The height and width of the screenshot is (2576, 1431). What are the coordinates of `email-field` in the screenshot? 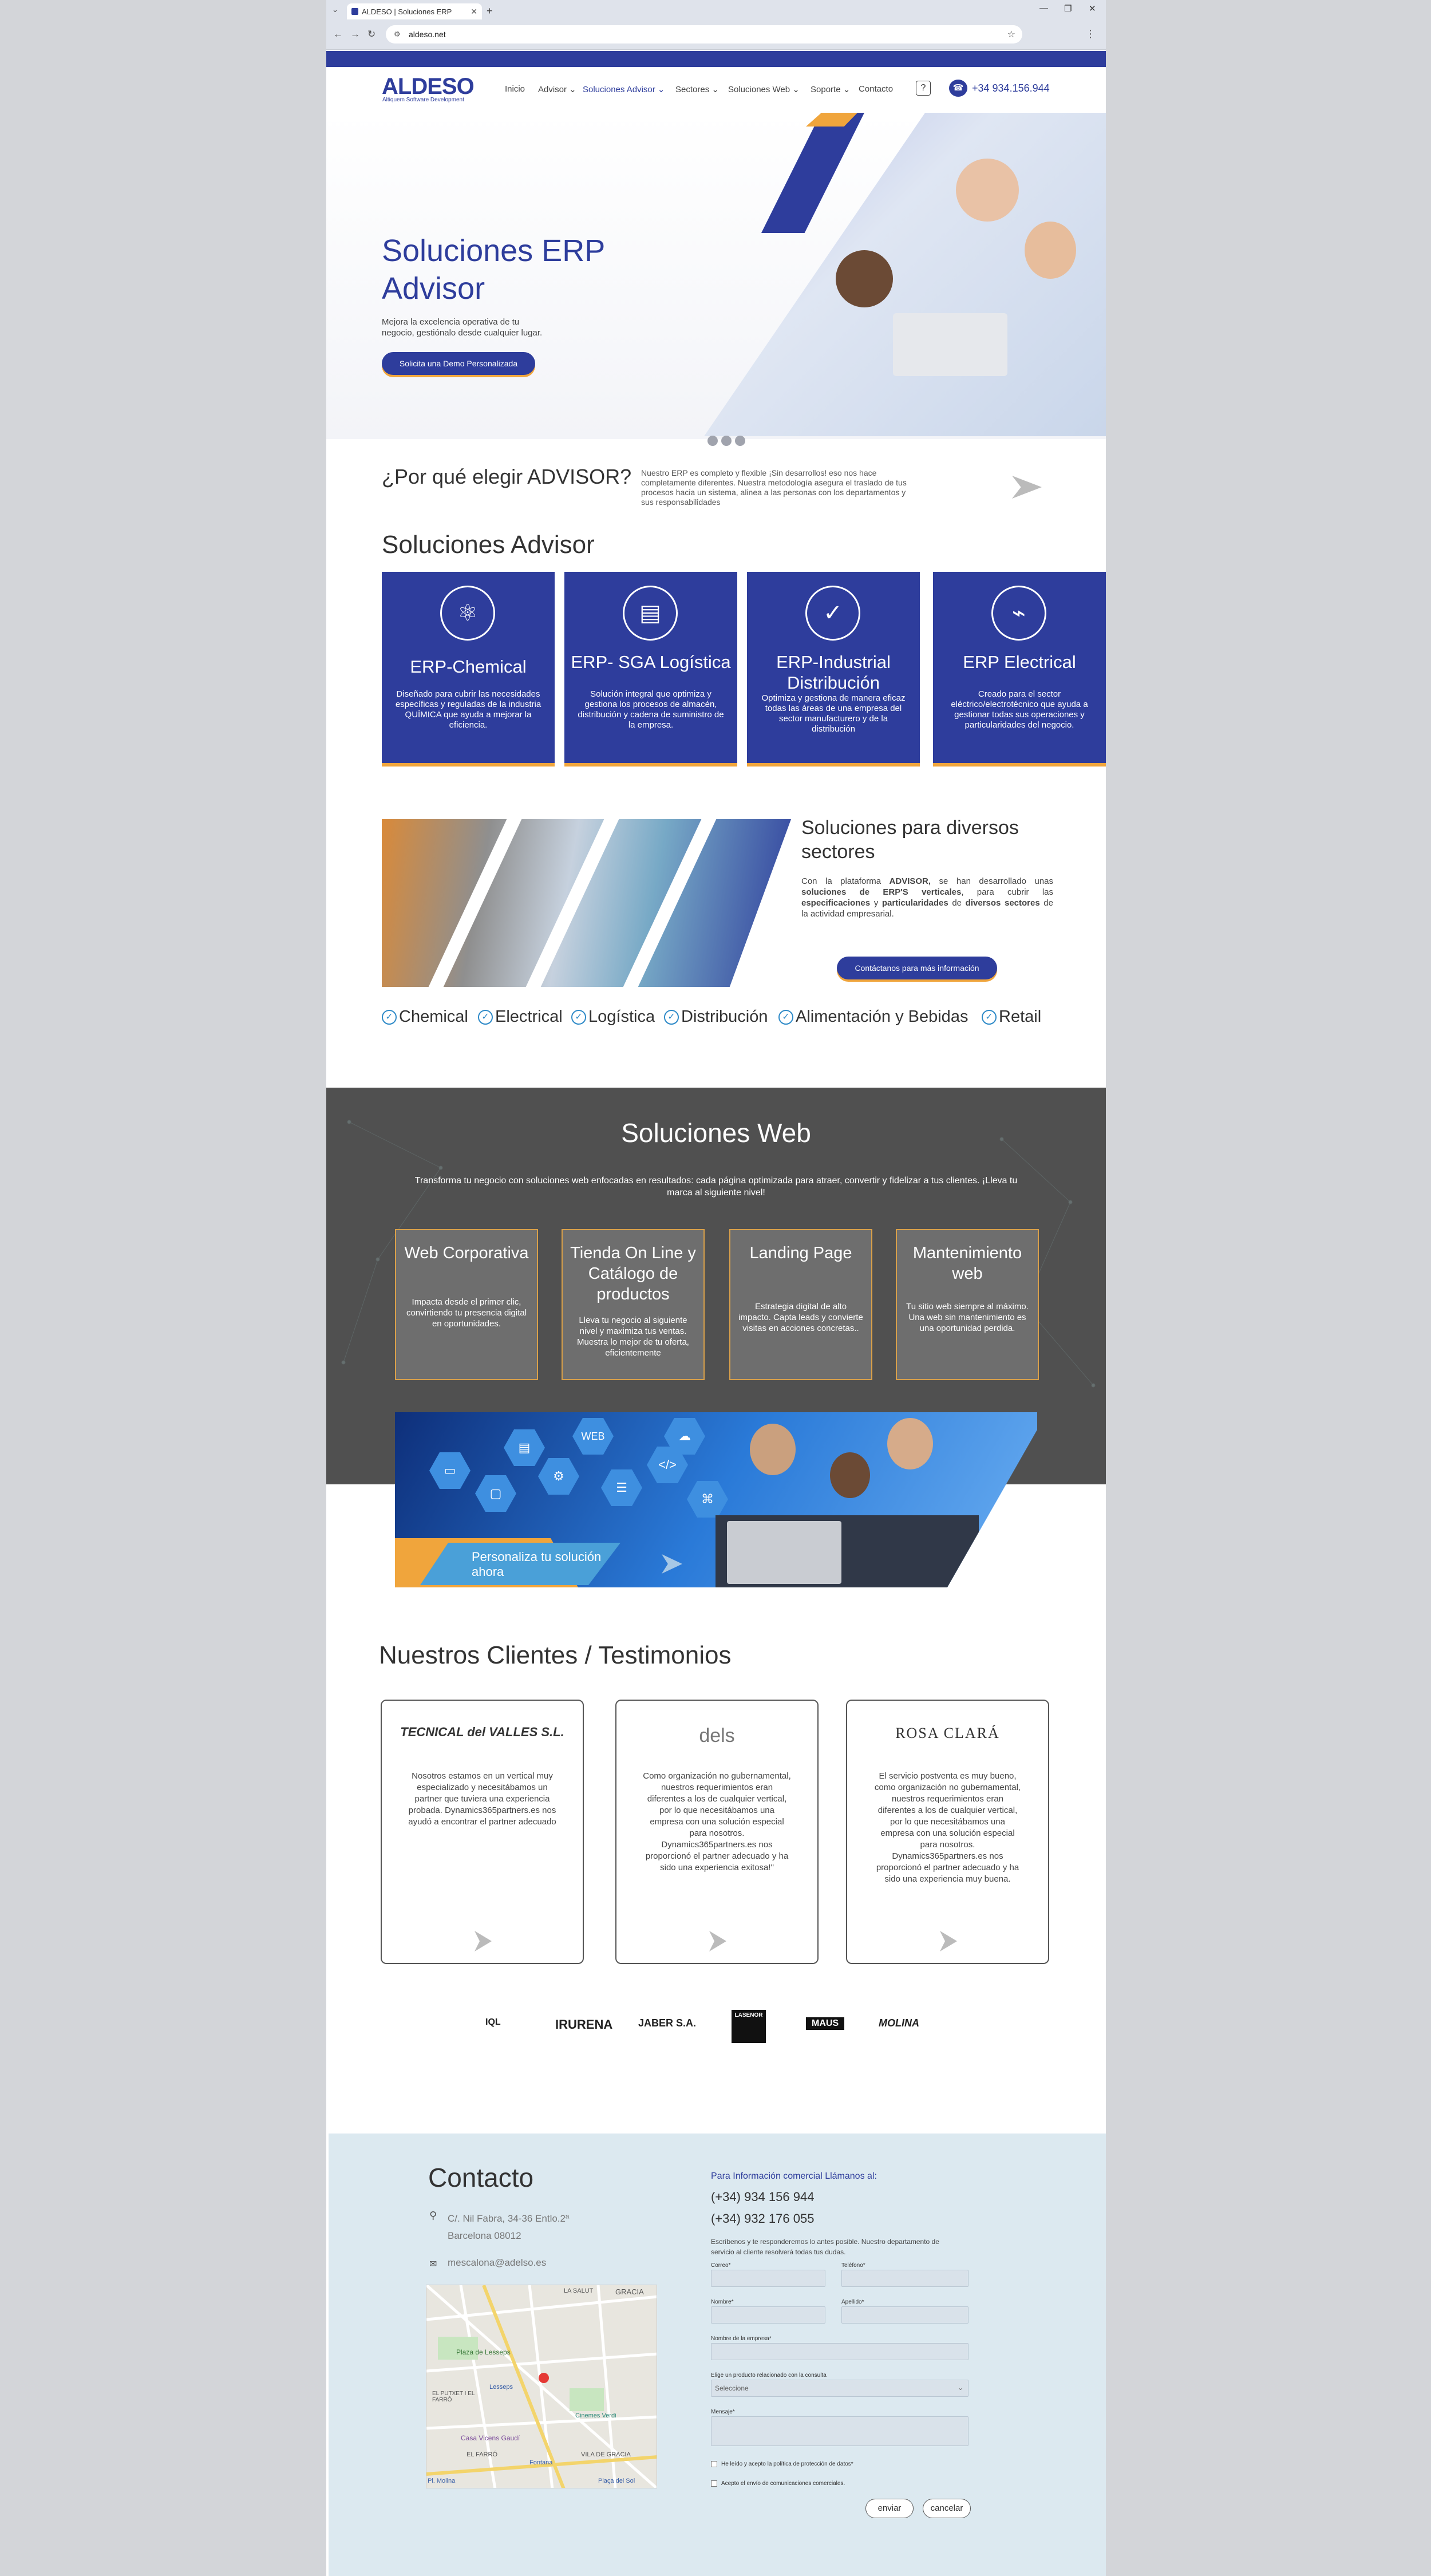 It's located at (768, 2278).